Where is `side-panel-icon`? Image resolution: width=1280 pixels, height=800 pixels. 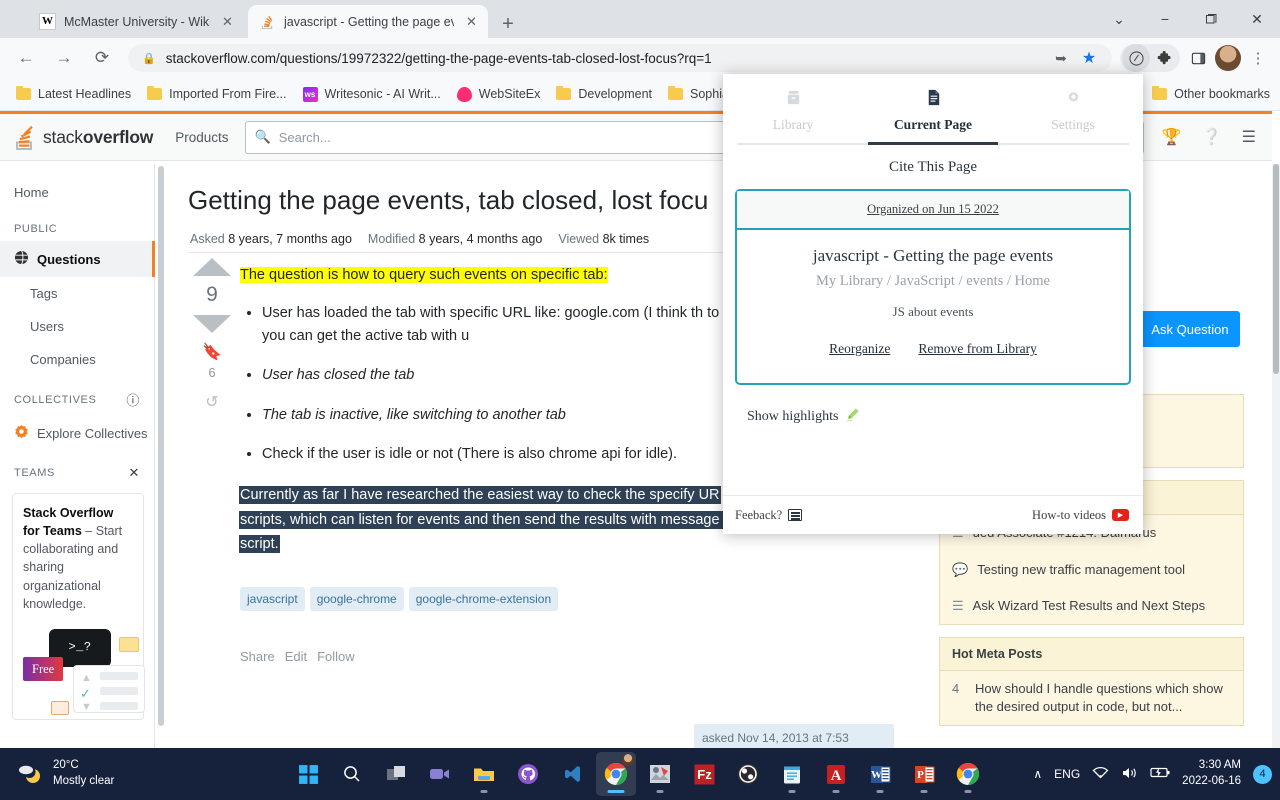
side-panel-icon is located at coordinates (1198, 58).